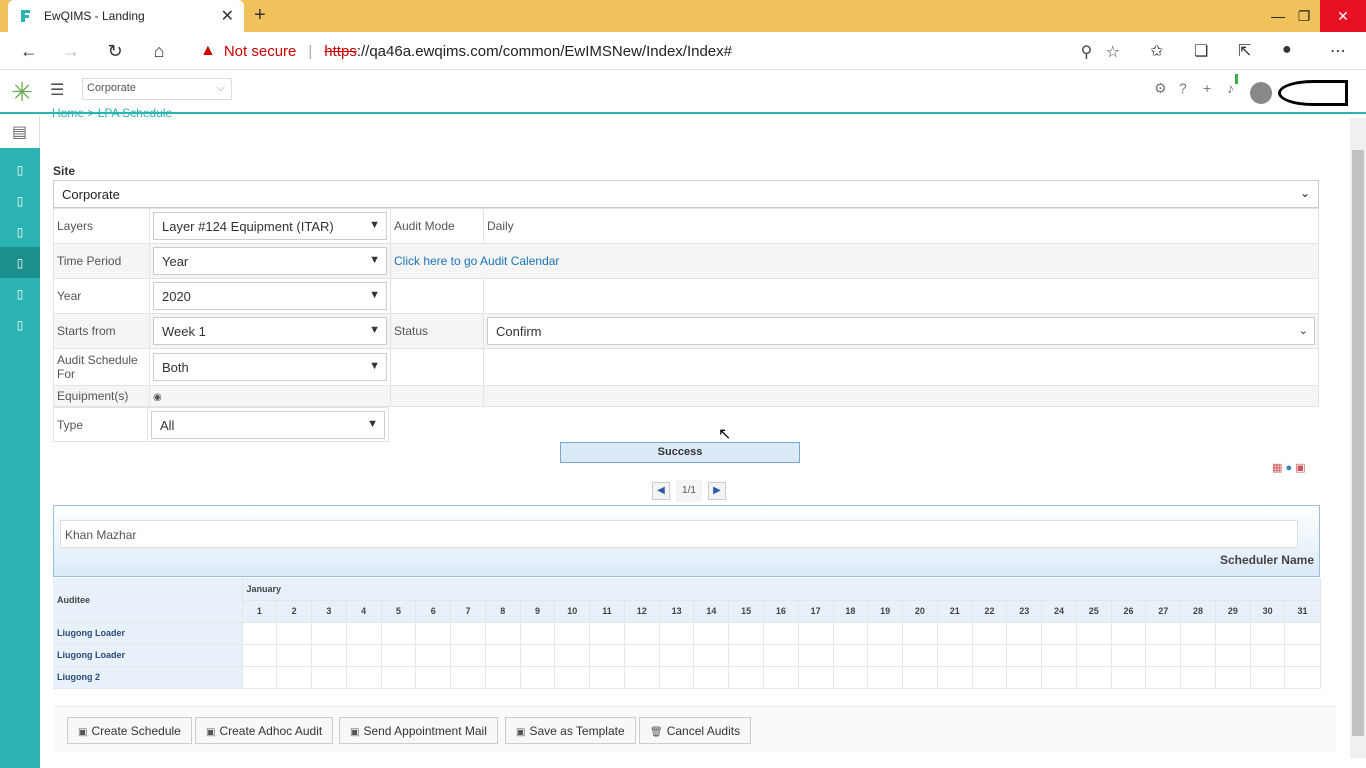  What do you see at coordinates (22, 92) in the screenshot?
I see `app-logo-icon: ✳` at bounding box center [22, 92].